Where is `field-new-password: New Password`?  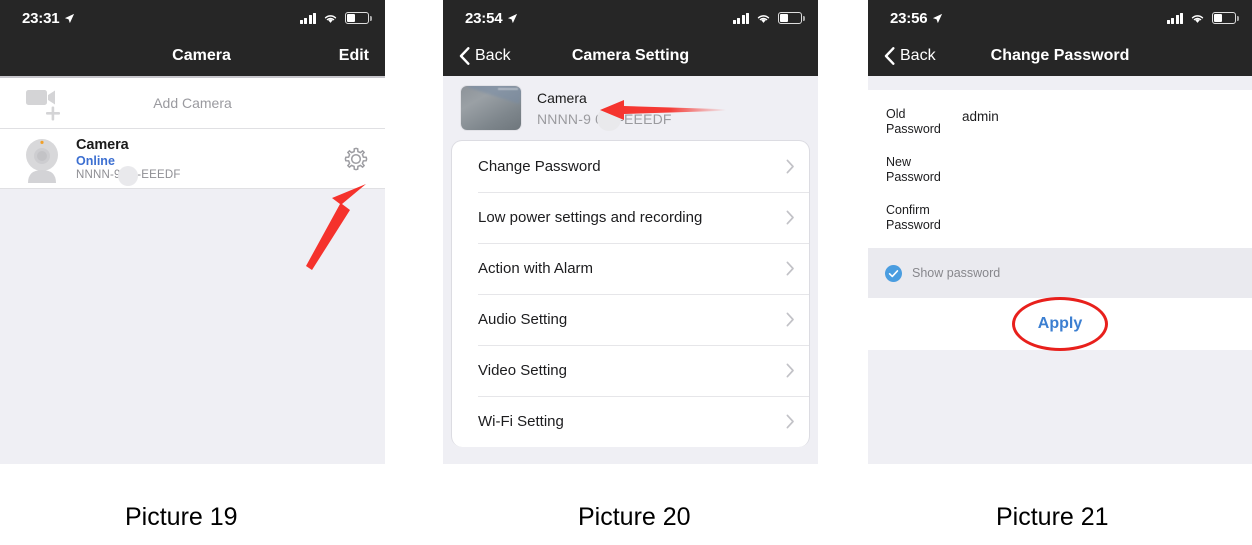 field-new-password: New Password is located at coordinates (1060, 170).